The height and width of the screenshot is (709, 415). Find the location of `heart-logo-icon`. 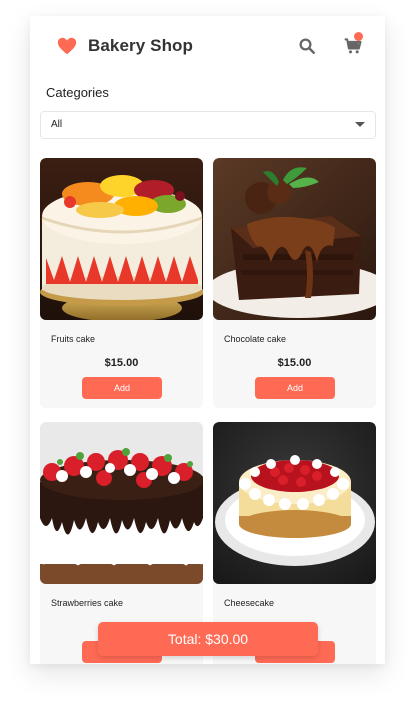

heart-logo-icon is located at coordinates (67, 46).